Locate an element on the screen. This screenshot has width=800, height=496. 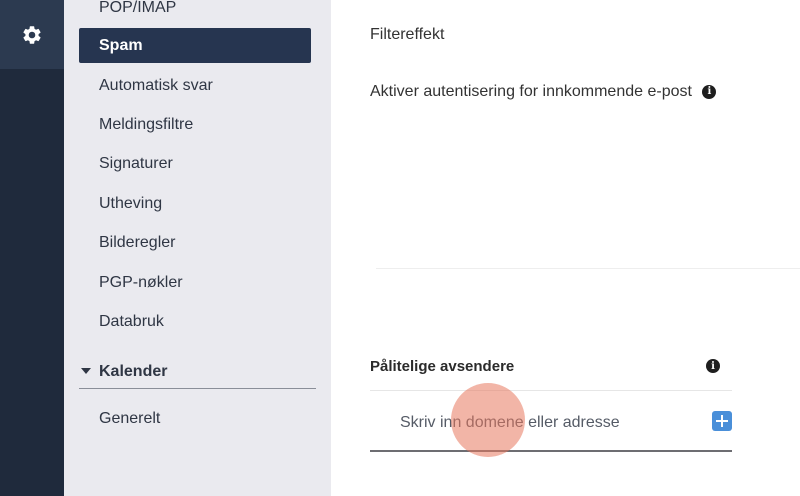
sidebar-item-data-usage: Databruk is located at coordinates (195, 321).